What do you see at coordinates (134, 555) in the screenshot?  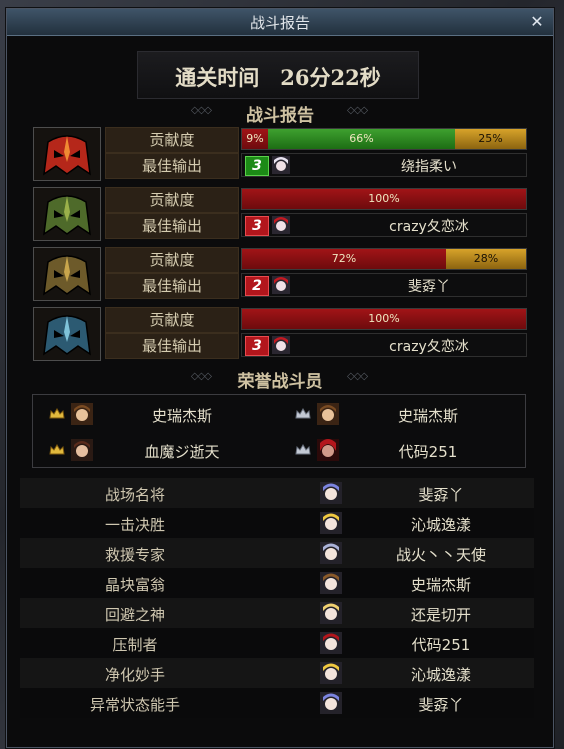 I see `award-title: 救援专家` at bounding box center [134, 555].